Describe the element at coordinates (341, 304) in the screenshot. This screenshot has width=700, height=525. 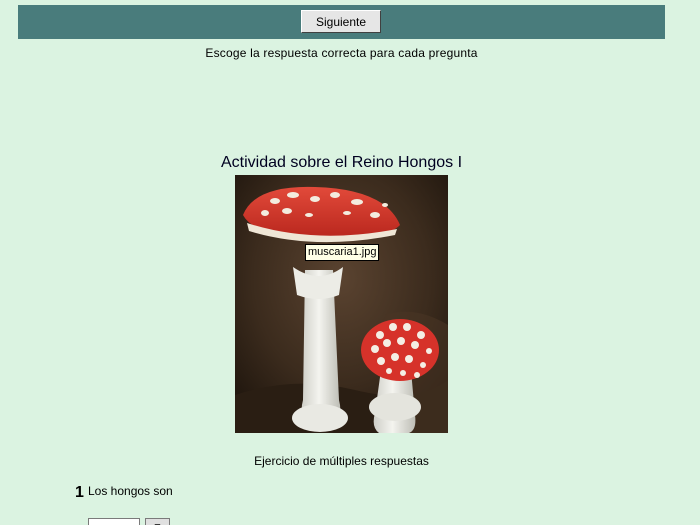
I see `mushroom-photo` at that location.